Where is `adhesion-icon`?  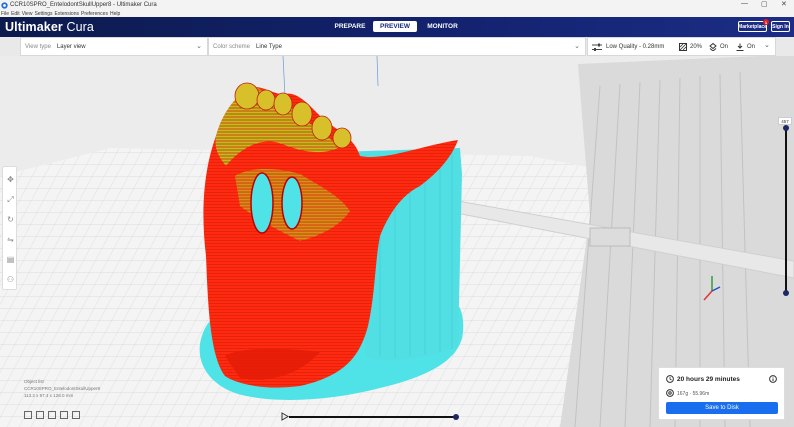
adhesion-icon is located at coordinates (740, 47).